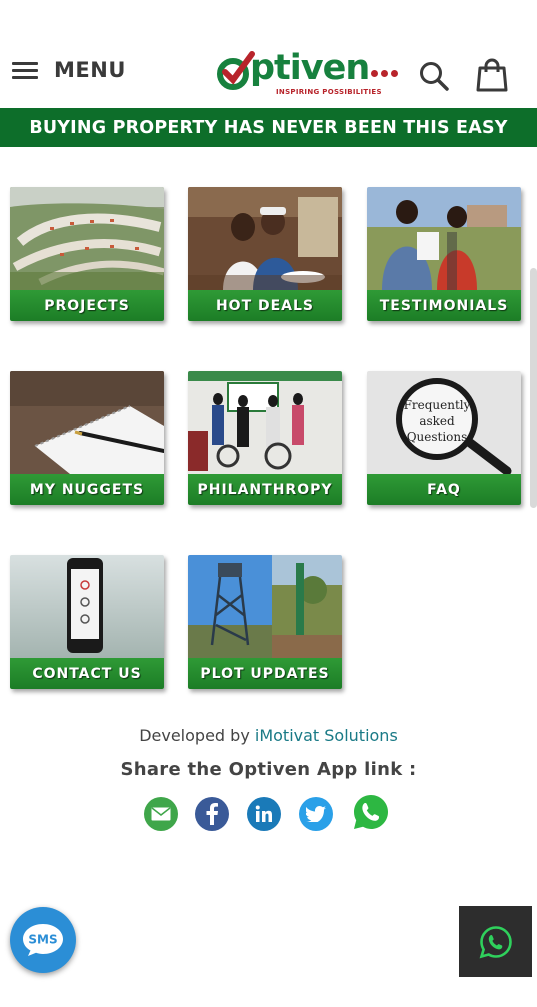 The image size is (537, 1007). What do you see at coordinates (437, 421) in the screenshot?
I see `faq-text-line: asked` at bounding box center [437, 421].